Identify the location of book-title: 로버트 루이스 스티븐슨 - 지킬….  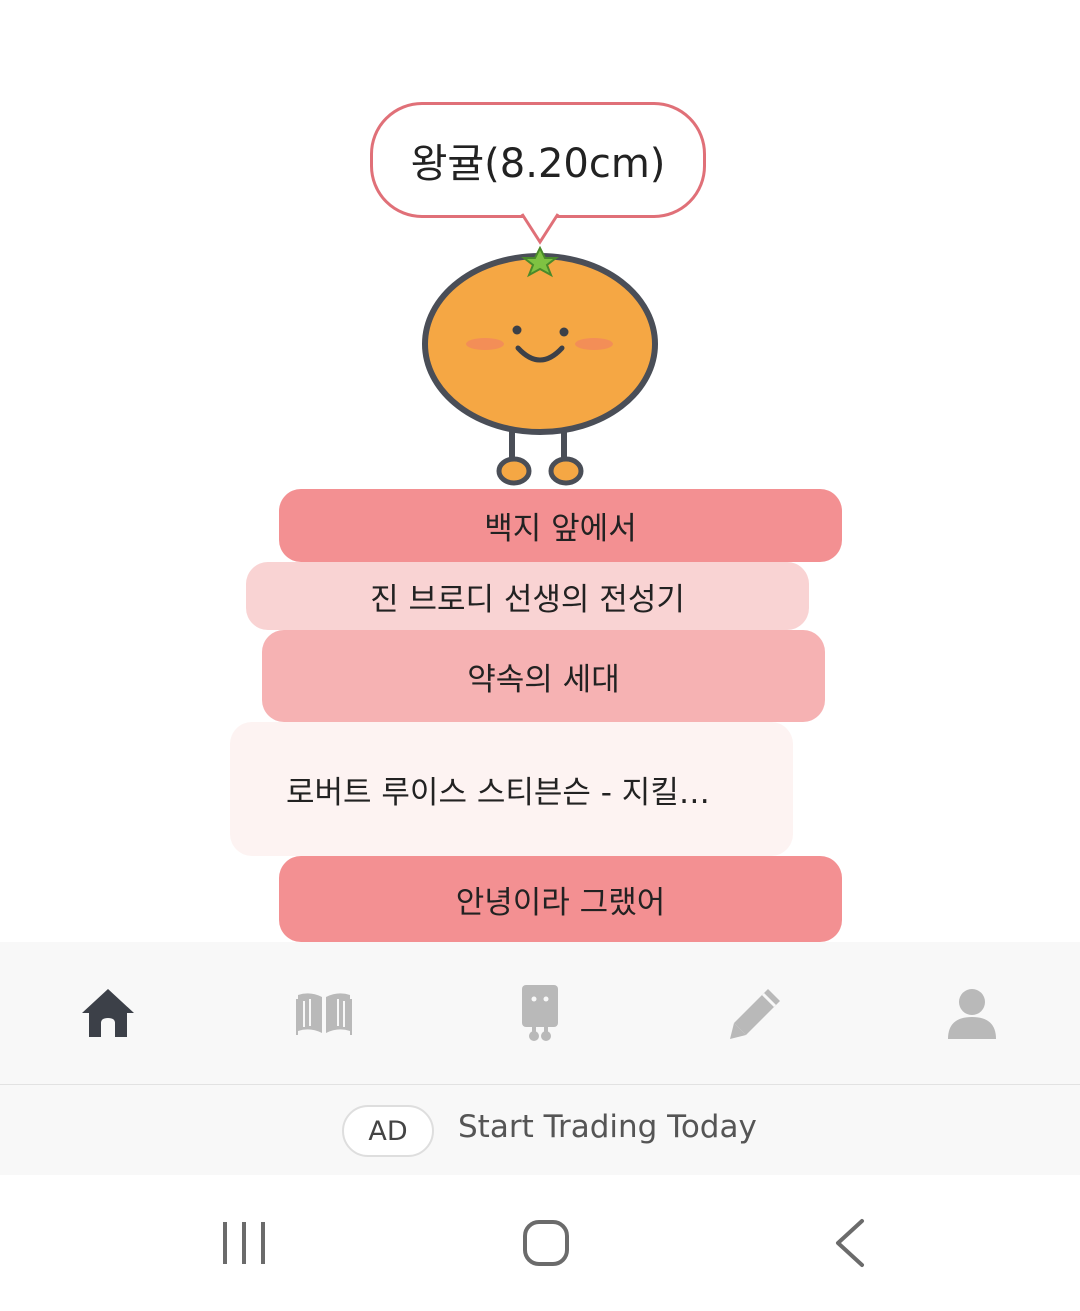
(498, 792).